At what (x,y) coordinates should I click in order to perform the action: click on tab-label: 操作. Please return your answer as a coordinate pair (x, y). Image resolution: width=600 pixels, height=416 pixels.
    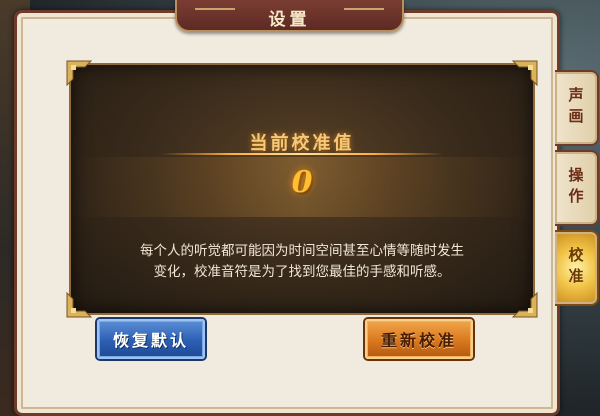
    Looking at the image, I should click on (575, 188).